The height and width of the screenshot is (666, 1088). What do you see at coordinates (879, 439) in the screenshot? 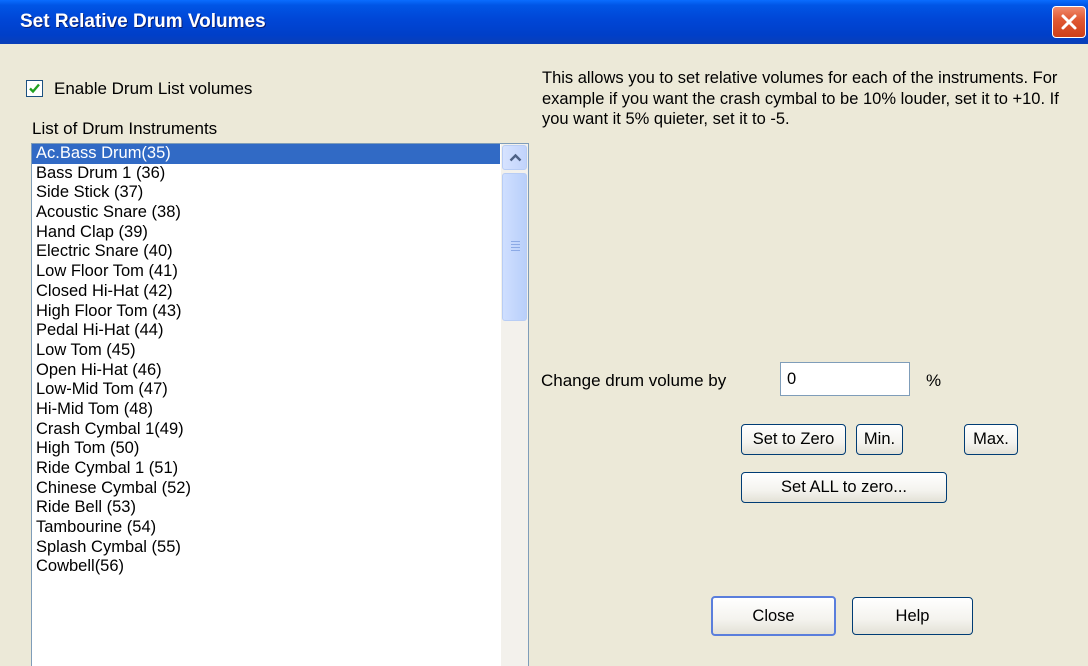
I see `min-button: Min.` at bounding box center [879, 439].